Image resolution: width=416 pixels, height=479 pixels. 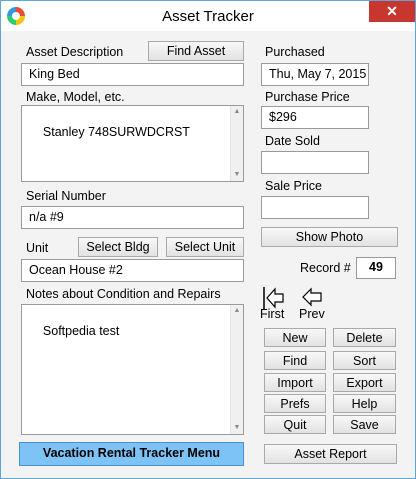 I want to click on record-label: Record #, so click(x=325, y=268).